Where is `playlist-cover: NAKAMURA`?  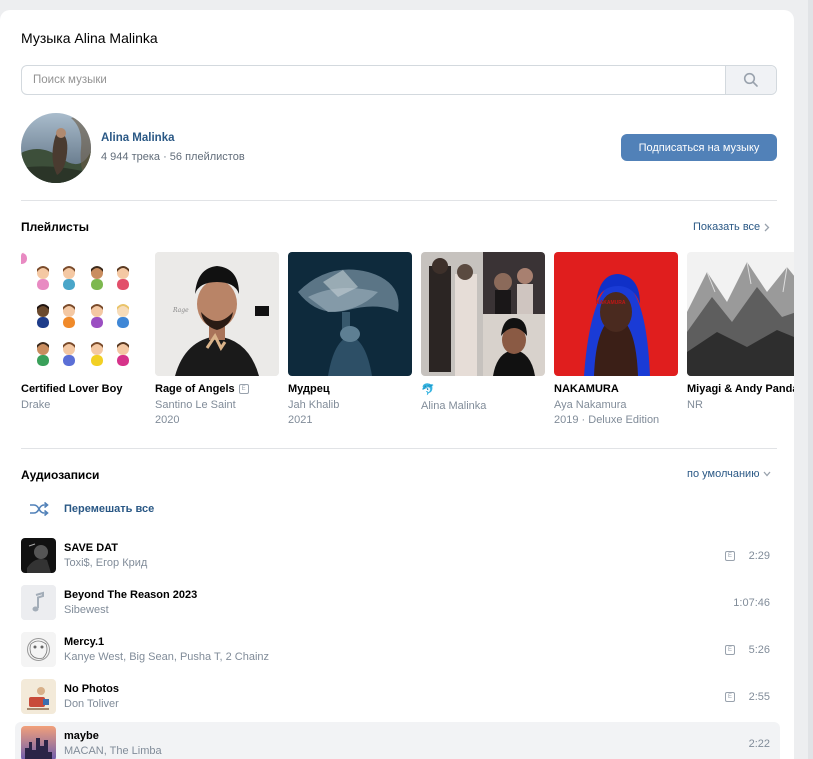
playlist-cover: NAKAMURA is located at coordinates (616, 314).